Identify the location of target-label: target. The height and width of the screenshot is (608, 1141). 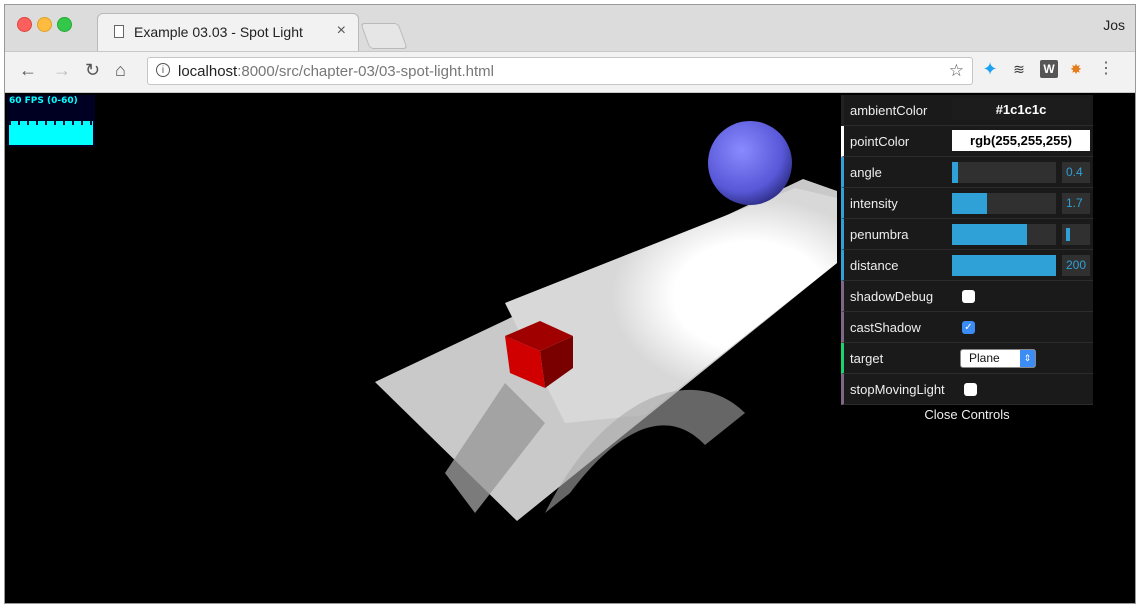
(867, 358).